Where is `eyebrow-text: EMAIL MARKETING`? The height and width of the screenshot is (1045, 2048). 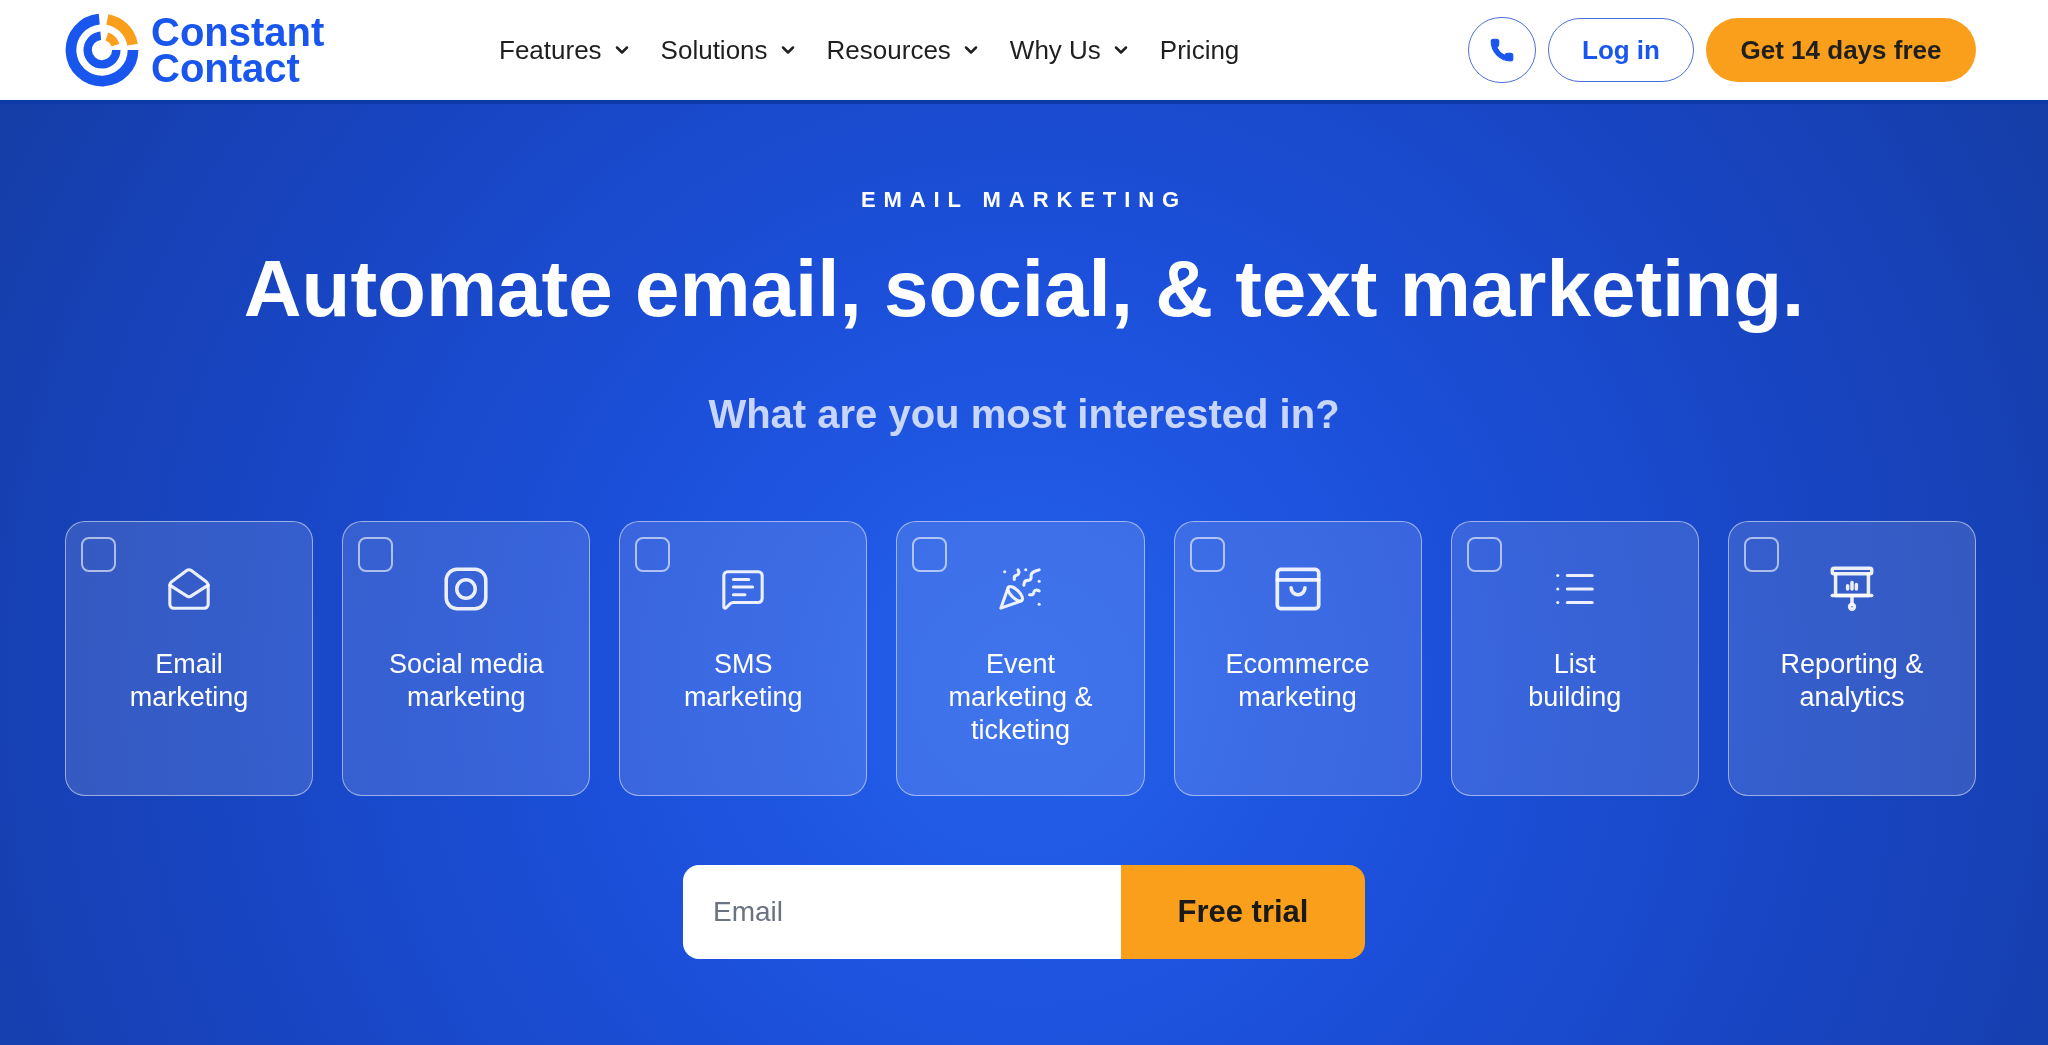 eyebrow-text: EMAIL MARKETING is located at coordinates (1024, 200).